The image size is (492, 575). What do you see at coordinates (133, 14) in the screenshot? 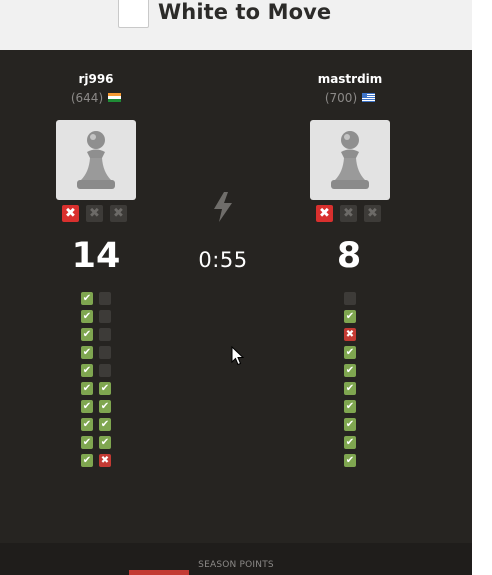
I see `white-color-swatch` at bounding box center [133, 14].